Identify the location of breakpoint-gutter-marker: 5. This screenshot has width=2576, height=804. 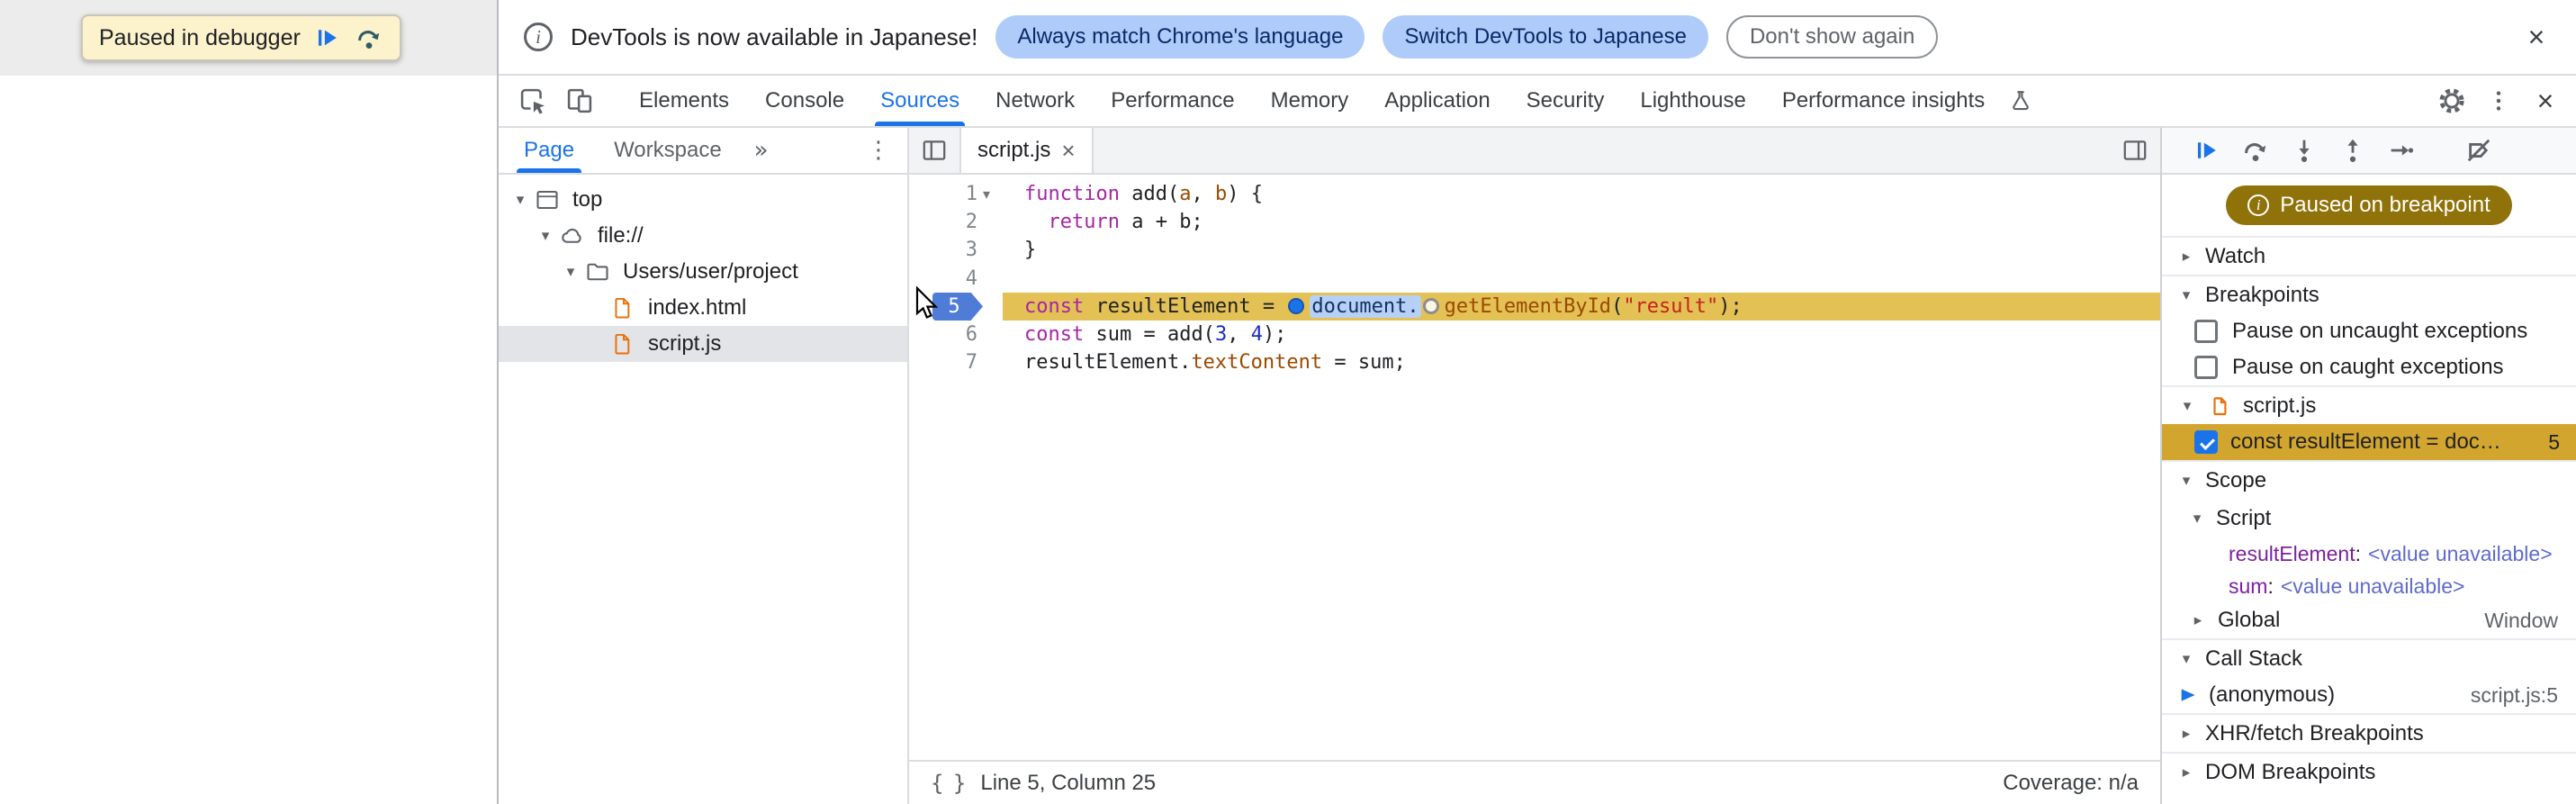
(956, 306).